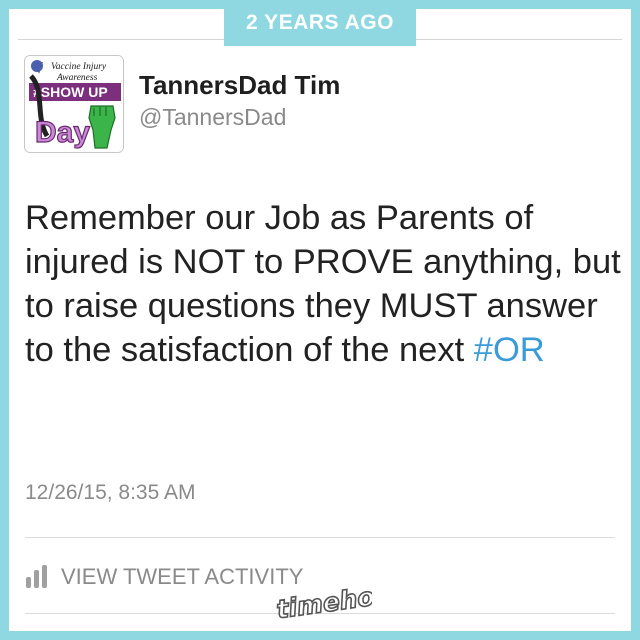 The height and width of the screenshot is (640, 640). I want to click on age-badge: 2 YEARS AGO, so click(320, 23).